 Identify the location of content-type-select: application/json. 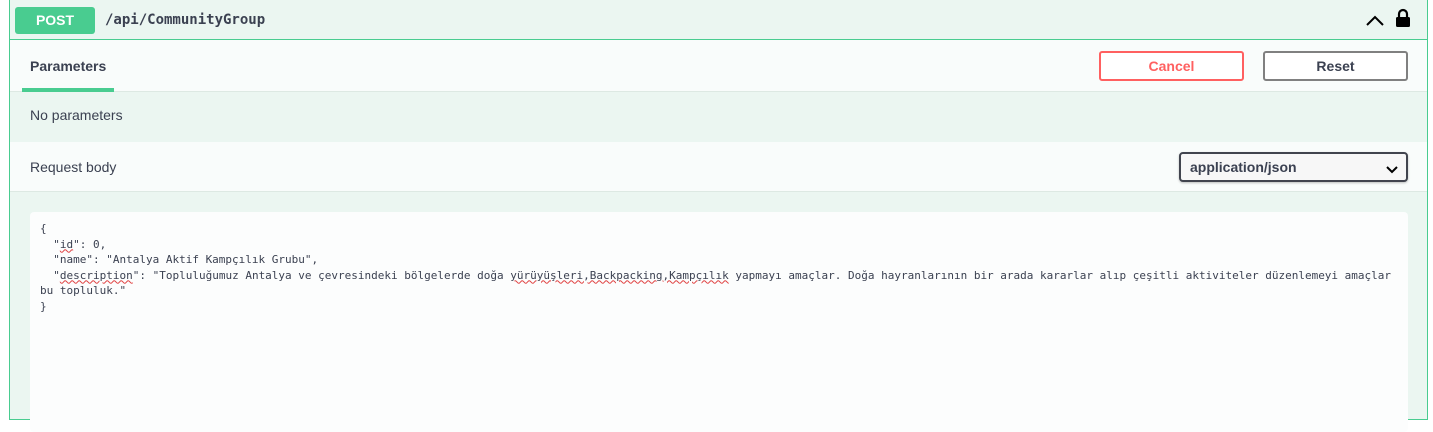
(1293, 167).